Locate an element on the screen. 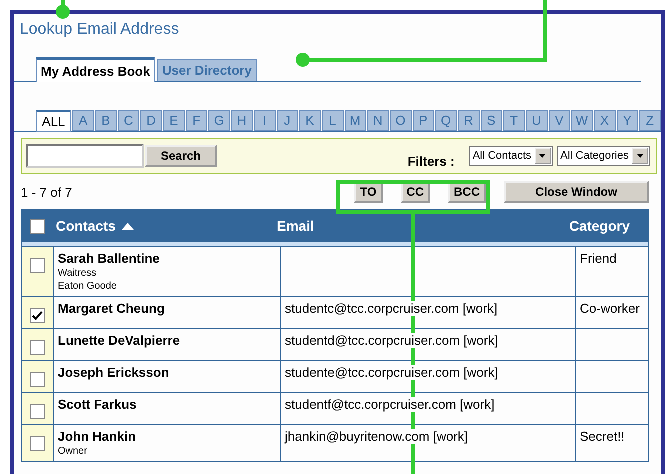 This screenshot has height=474, width=670. category-label: Friend is located at coordinates (598, 258).